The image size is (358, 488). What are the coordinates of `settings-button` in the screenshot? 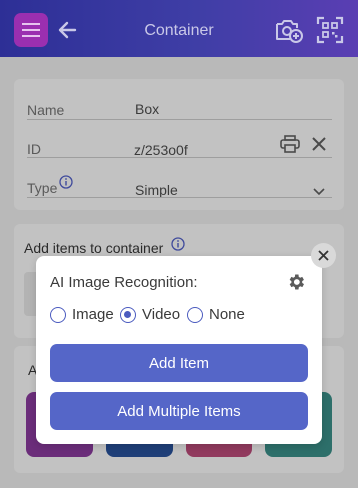 It's located at (296, 282).